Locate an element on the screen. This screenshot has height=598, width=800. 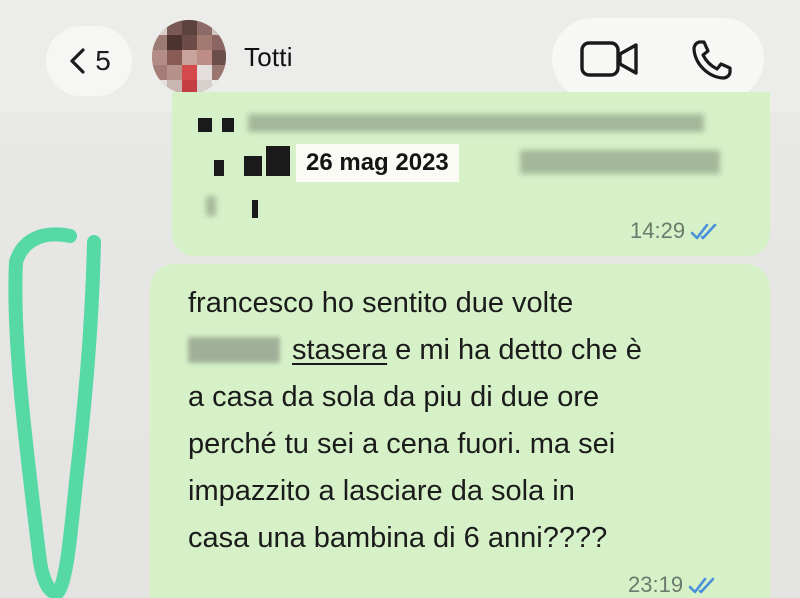
avatar is located at coordinates (189, 57).